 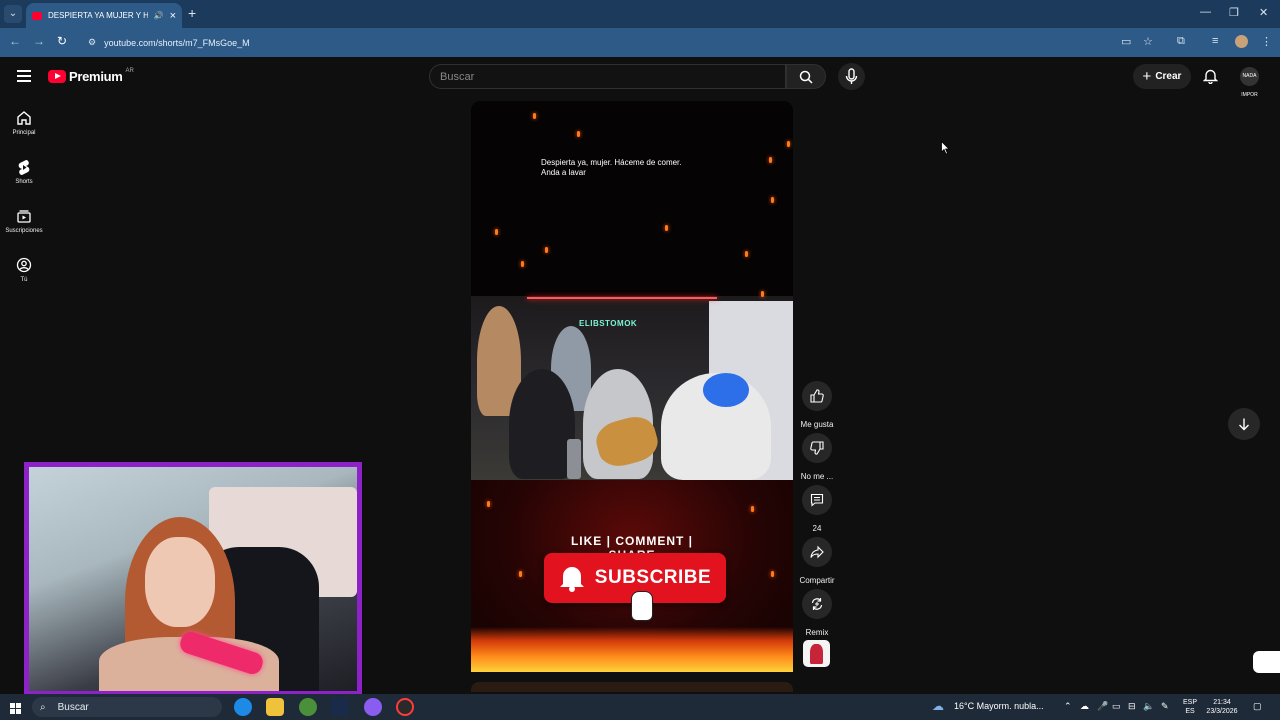 What do you see at coordinates (1222, 707) in the screenshot?
I see `clock: 21:34 23/3/2026` at bounding box center [1222, 707].